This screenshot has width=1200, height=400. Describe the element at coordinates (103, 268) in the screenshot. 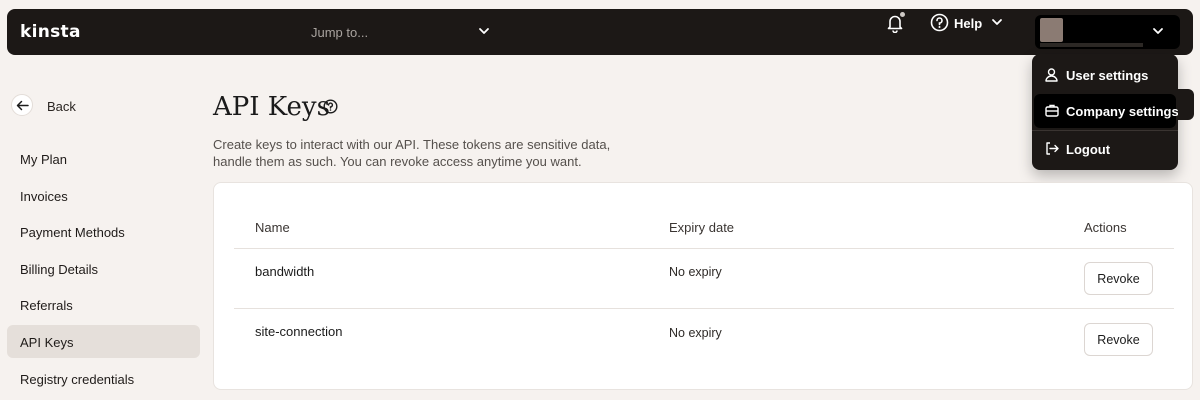

I see `sidebar-item-billing-details: Billing Details` at that location.